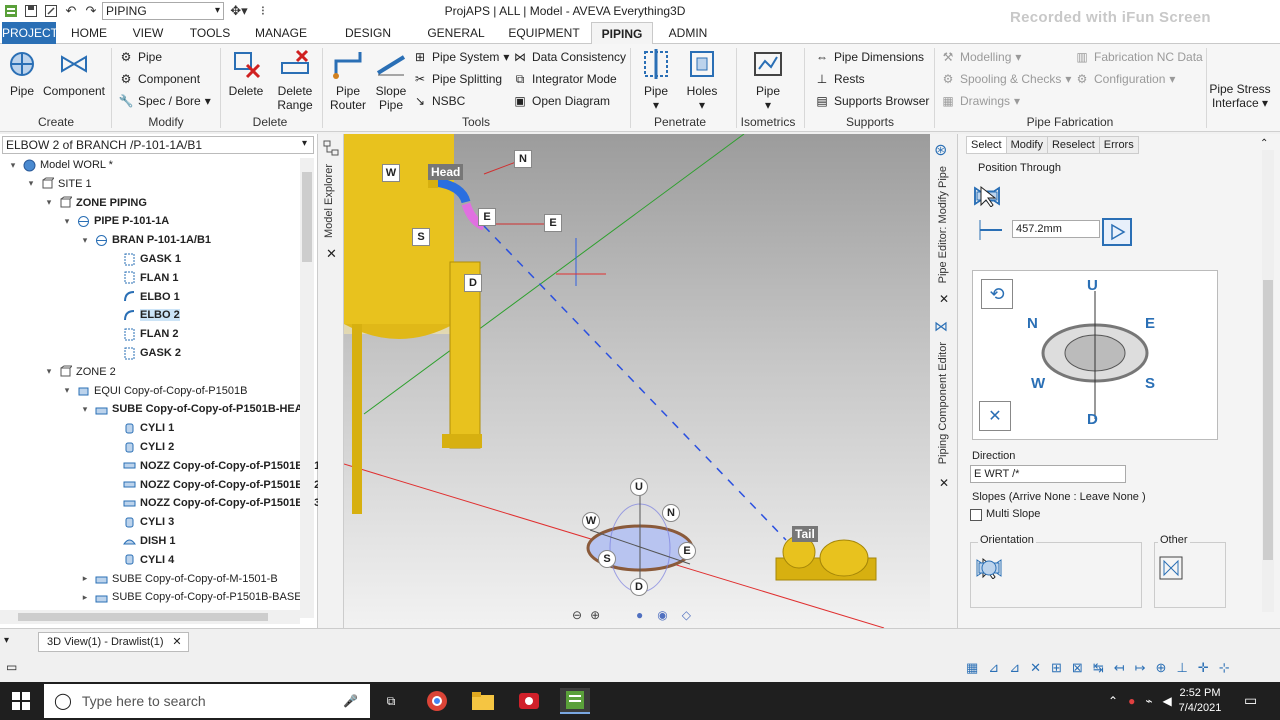 Image resolution: width=1280 pixels, height=720 pixels. I want to click on tree-node: NOZZ Copy-of-Copy-of-P1501B/N2, so click(214, 485).